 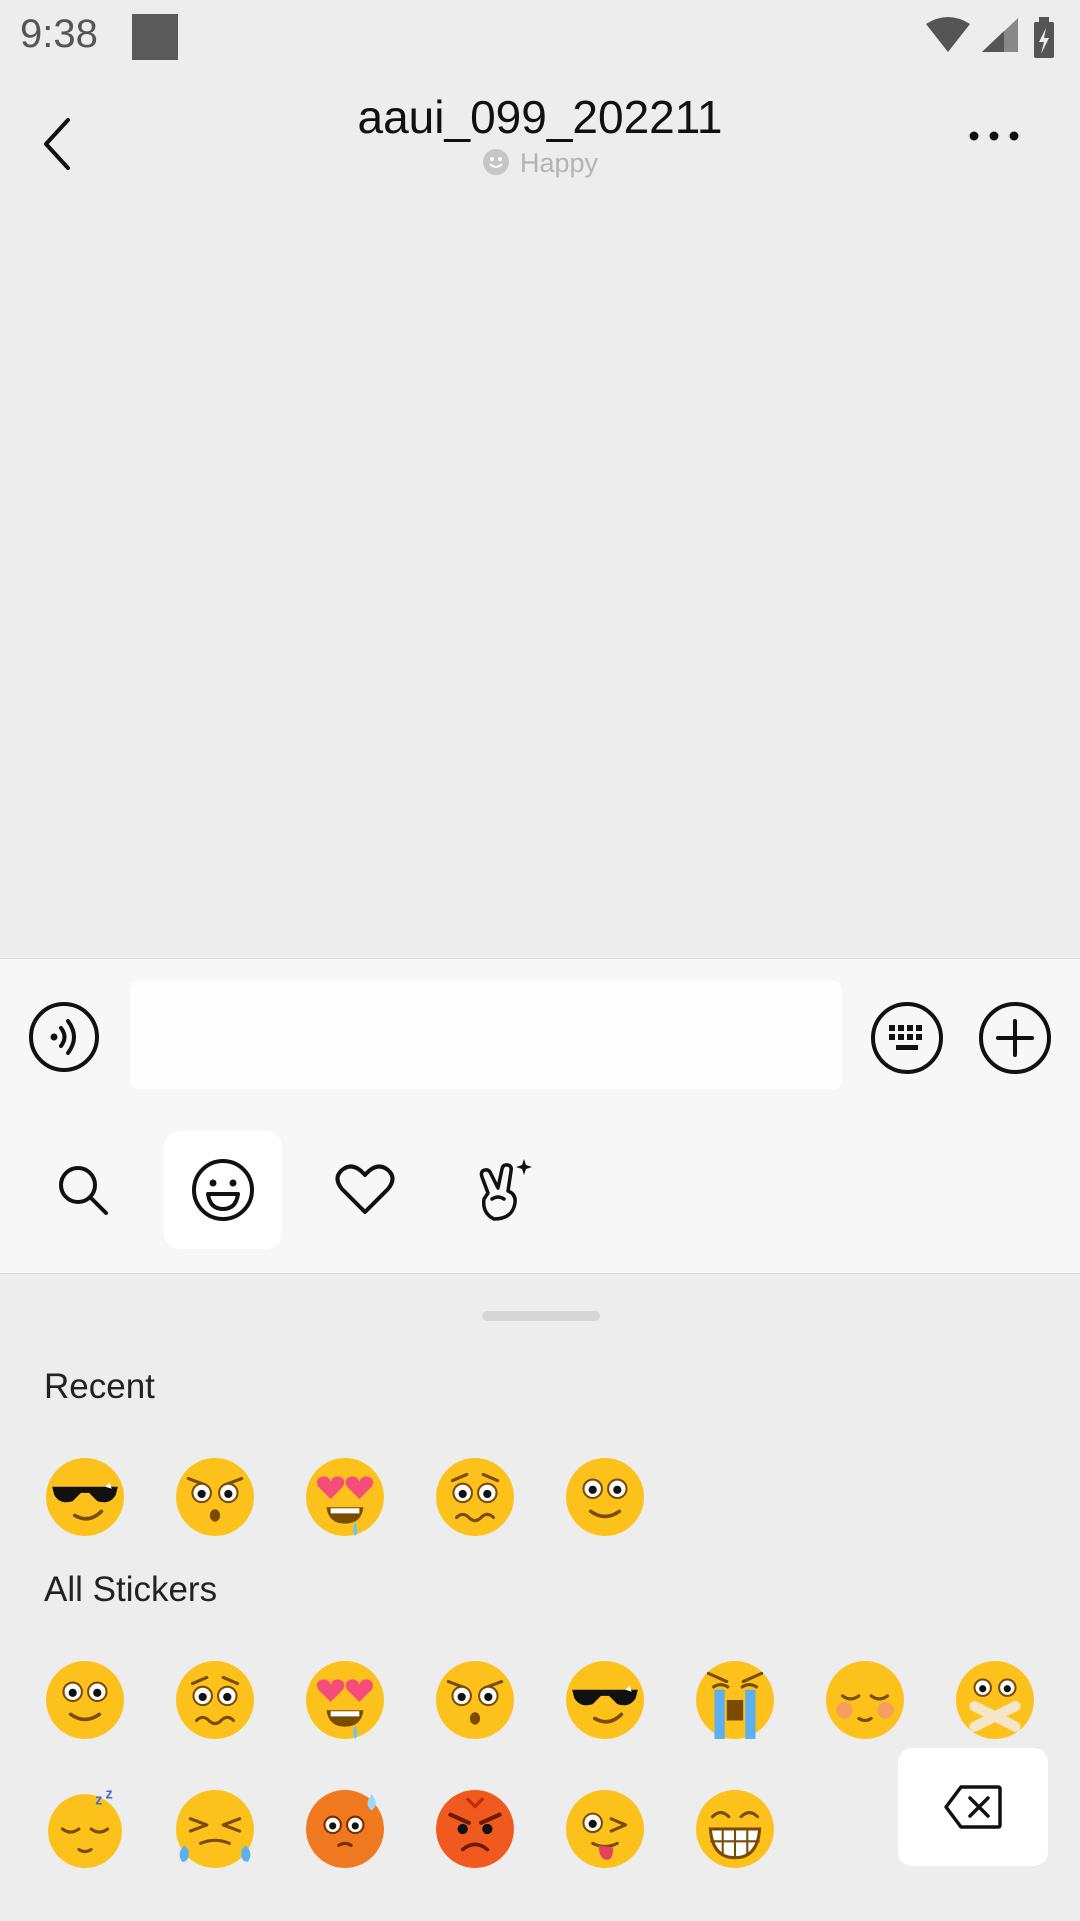 I want to click on tab-favorites, so click(x=365, y=1190).